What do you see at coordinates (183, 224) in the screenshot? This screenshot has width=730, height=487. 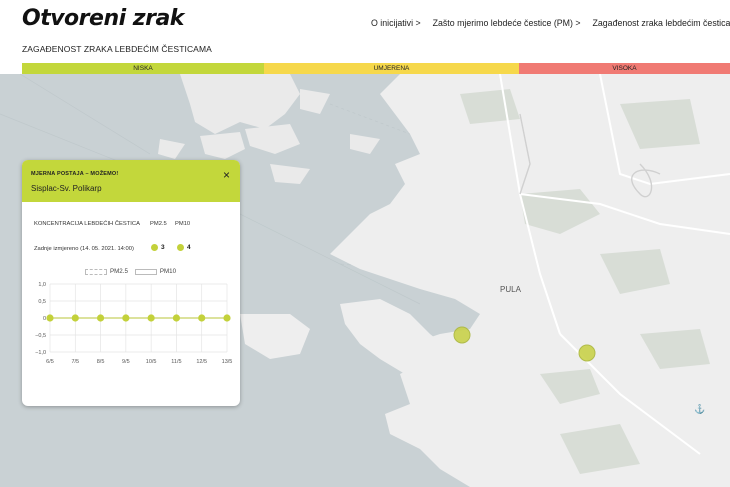 I see `pm10-column-label: PM10` at bounding box center [183, 224].